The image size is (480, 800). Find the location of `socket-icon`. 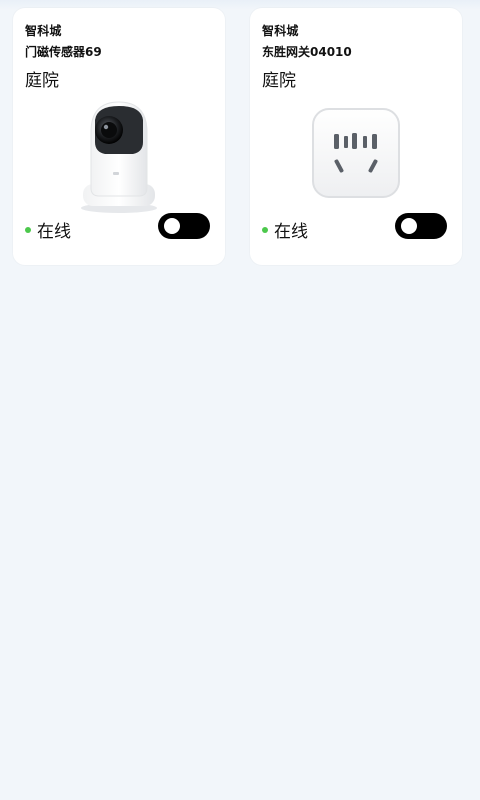

socket-icon is located at coordinates (356, 153).